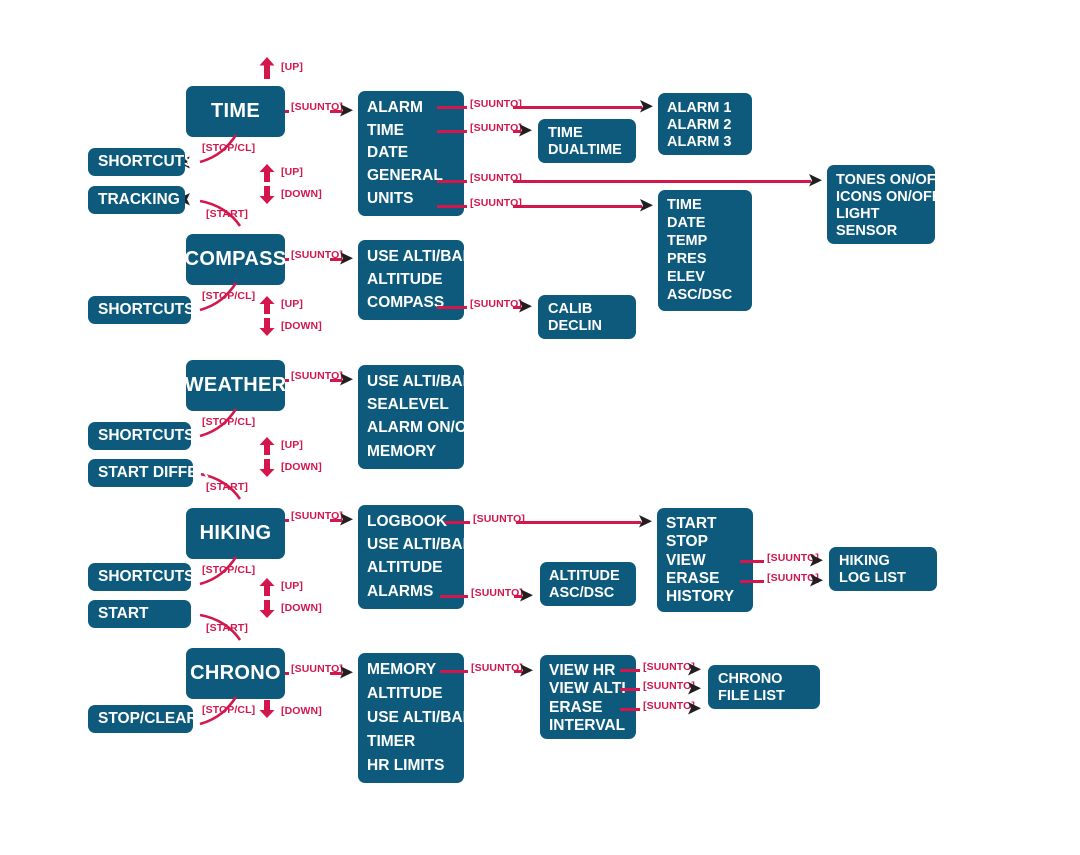  What do you see at coordinates (415, 280) in the screenshot?
I see `compass-item-altitude: ALTITUDE` at bounding box center [415, 280].